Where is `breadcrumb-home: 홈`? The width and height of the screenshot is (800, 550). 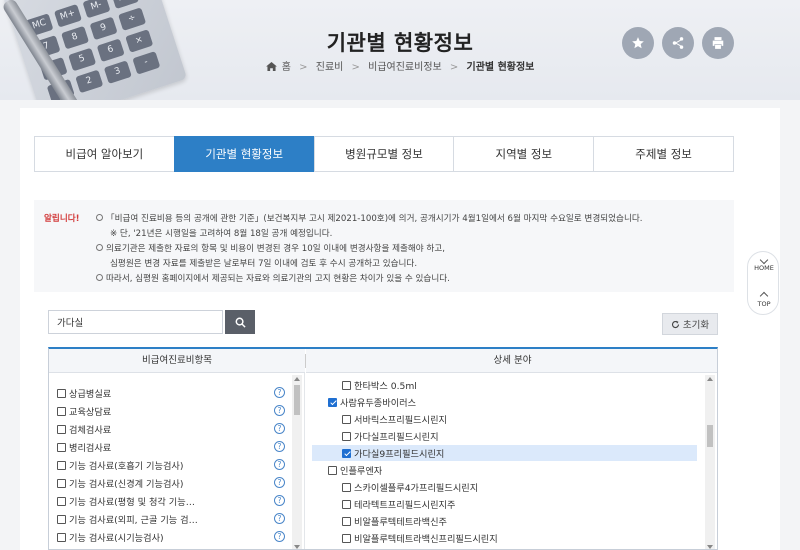
breadcrumb-home: 홈 is located at coordinates (286, 67).